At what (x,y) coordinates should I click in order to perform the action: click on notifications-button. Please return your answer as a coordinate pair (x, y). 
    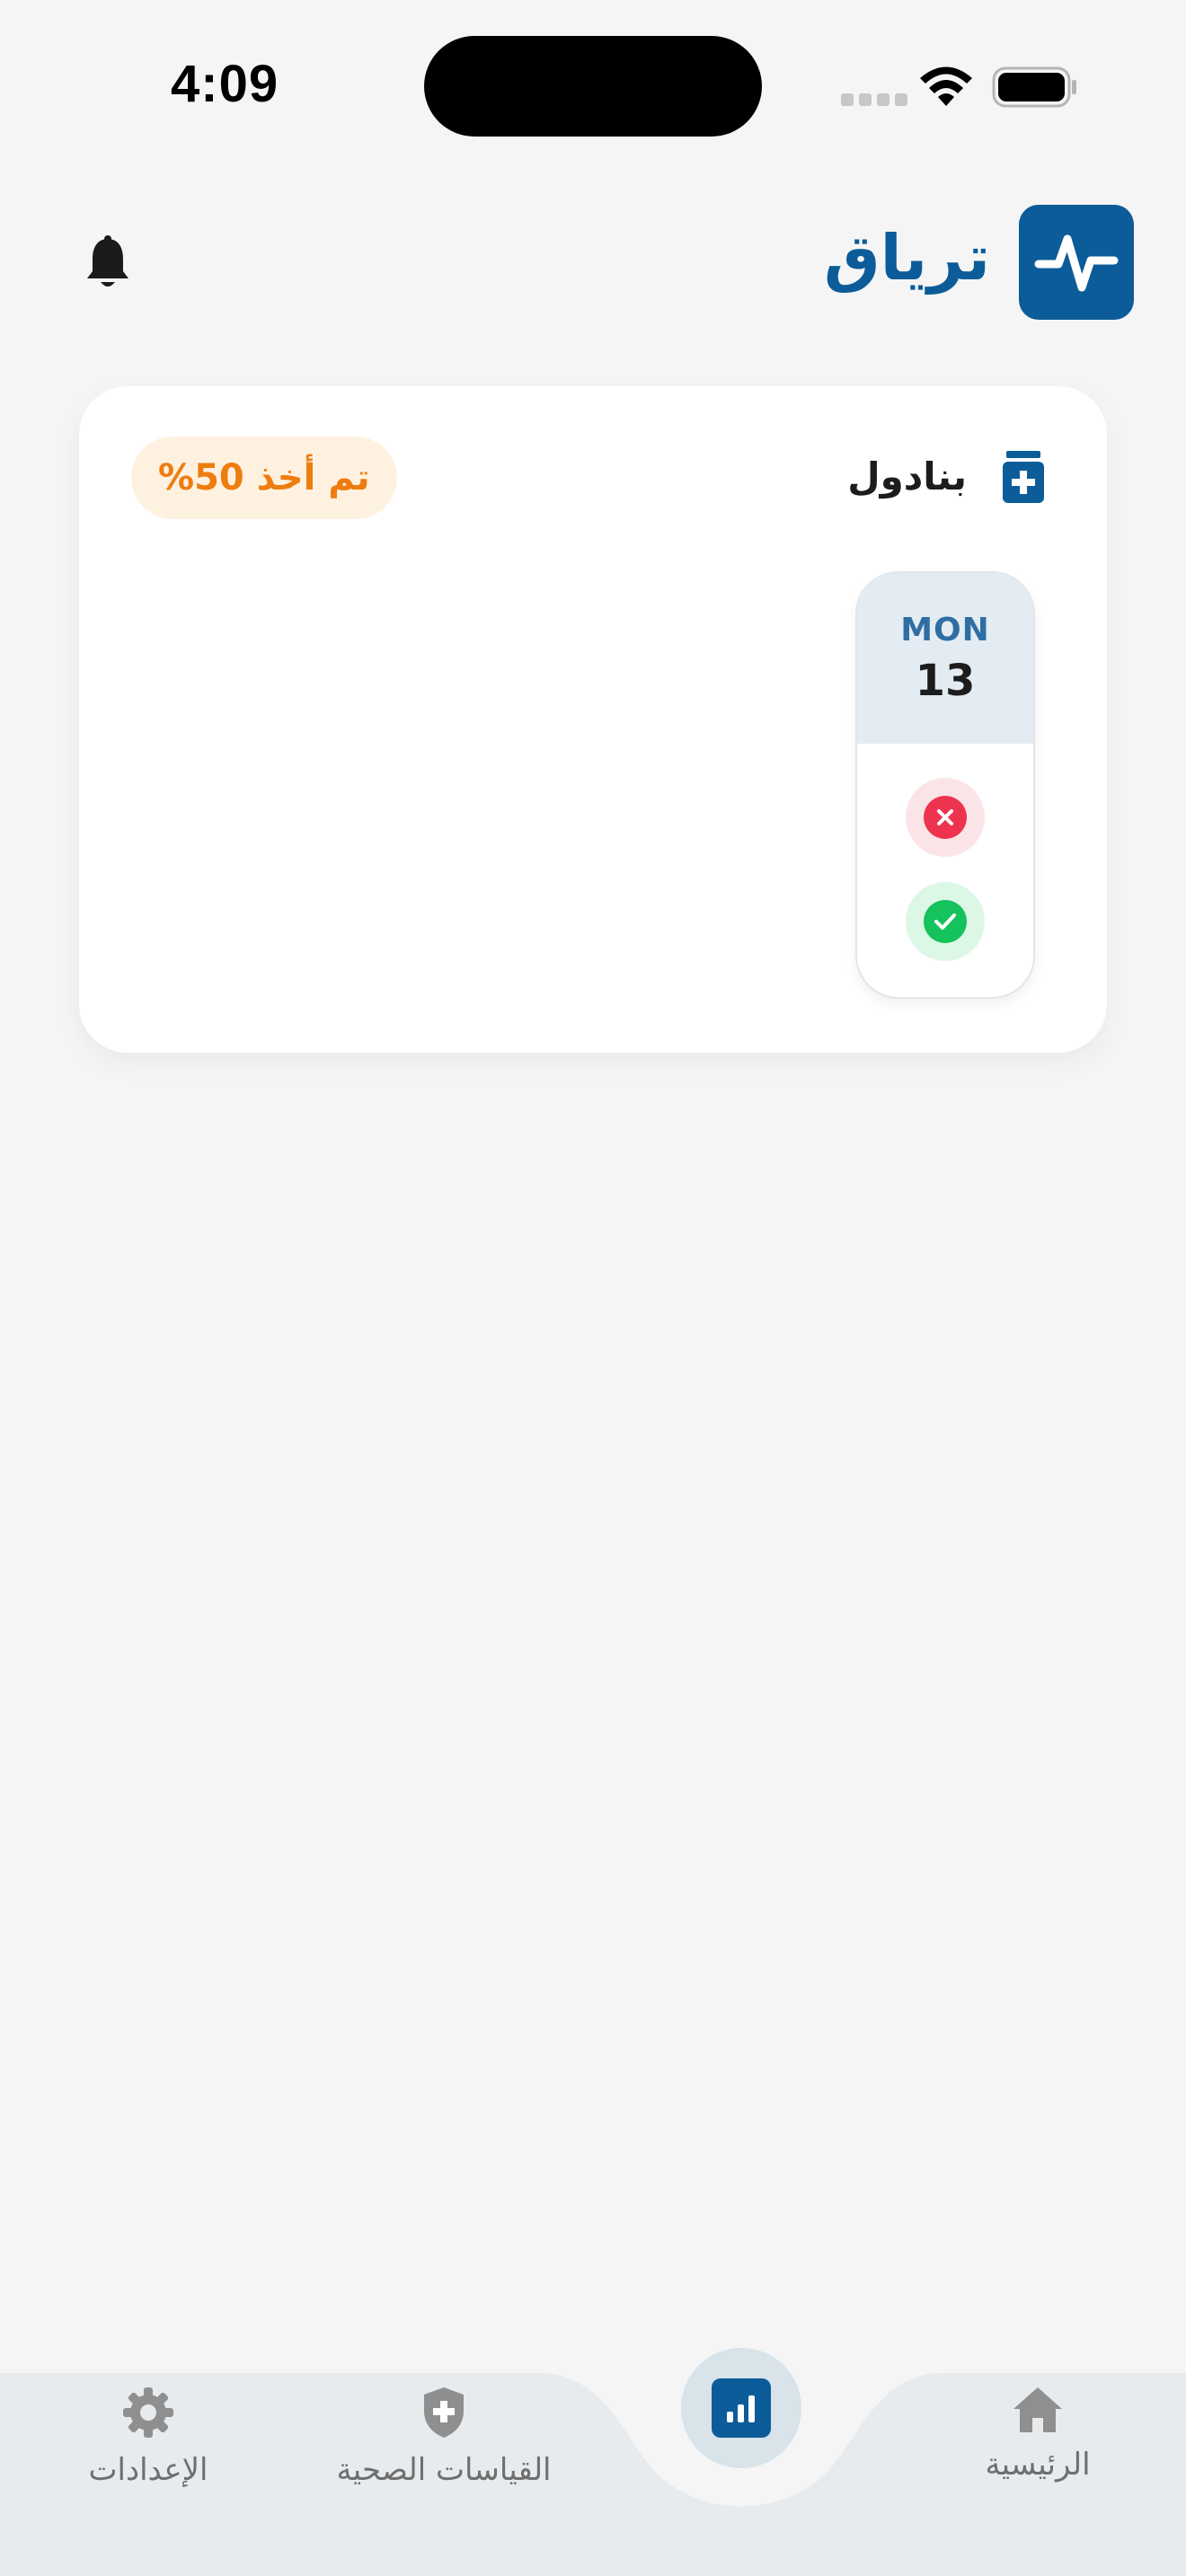
    Looking at the image, I should click on (108, 264).